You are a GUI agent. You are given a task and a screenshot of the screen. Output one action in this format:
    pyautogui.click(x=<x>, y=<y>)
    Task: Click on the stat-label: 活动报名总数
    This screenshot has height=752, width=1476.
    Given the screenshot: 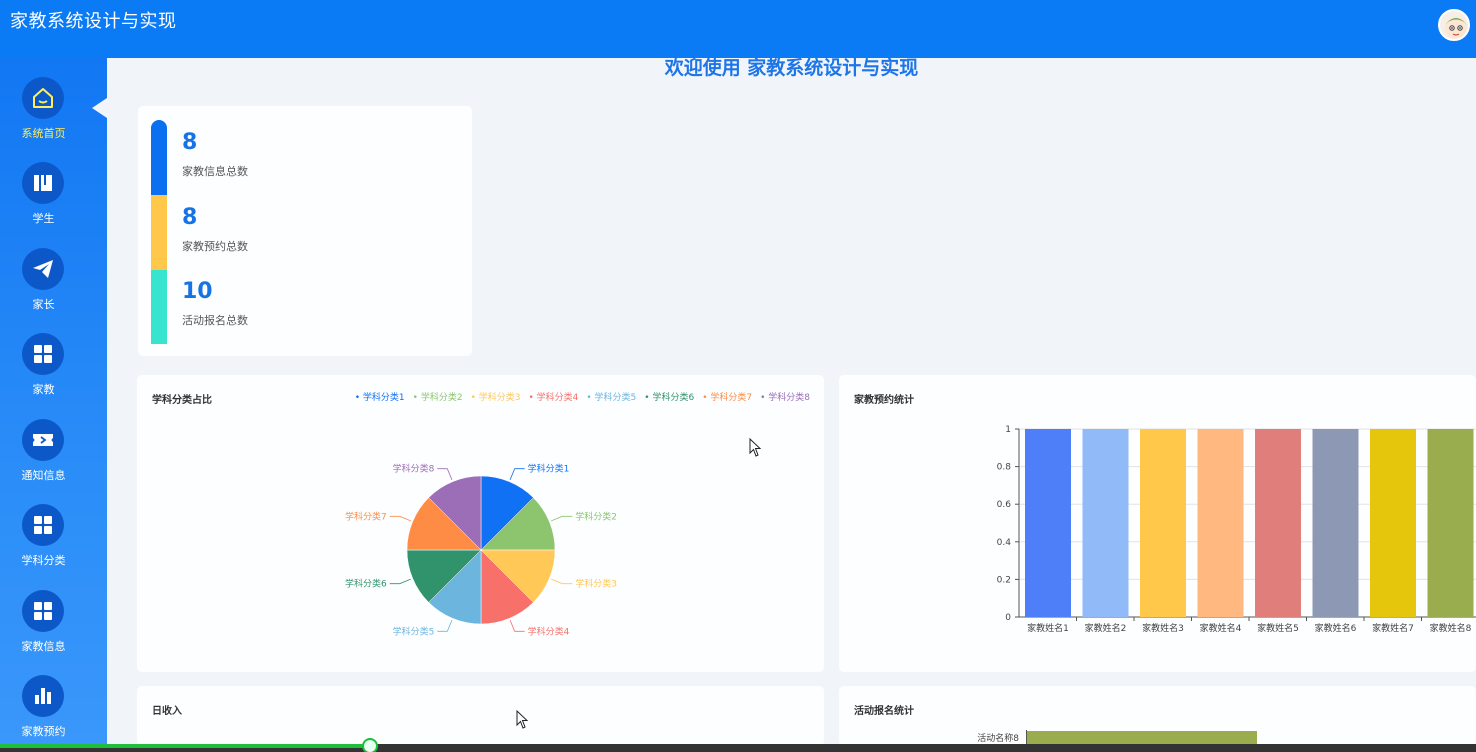 What is the action you would take?
    pyautogui.click(x=215, y=320)
    